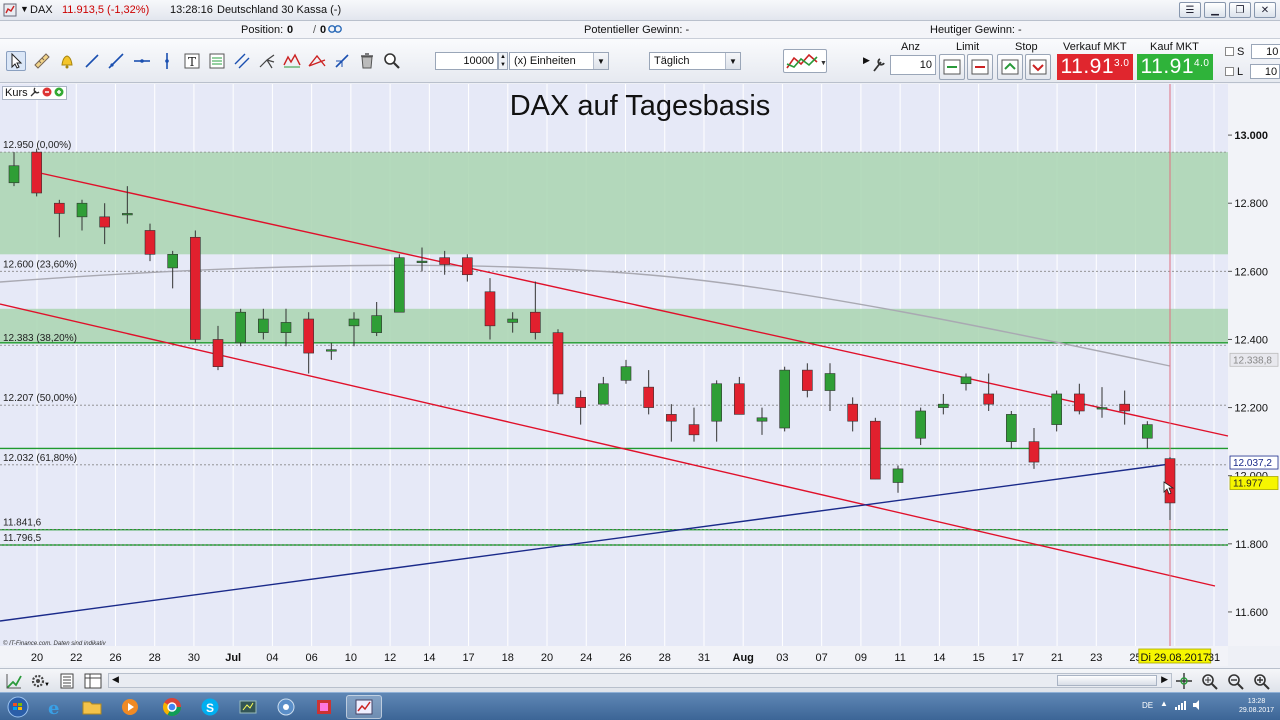 The image size is (1280, 720). What do you see at coordinates (1251, 204) in the screenshot?
I see `y-tick-label: 12.800` at bounding box center [1251, 204].